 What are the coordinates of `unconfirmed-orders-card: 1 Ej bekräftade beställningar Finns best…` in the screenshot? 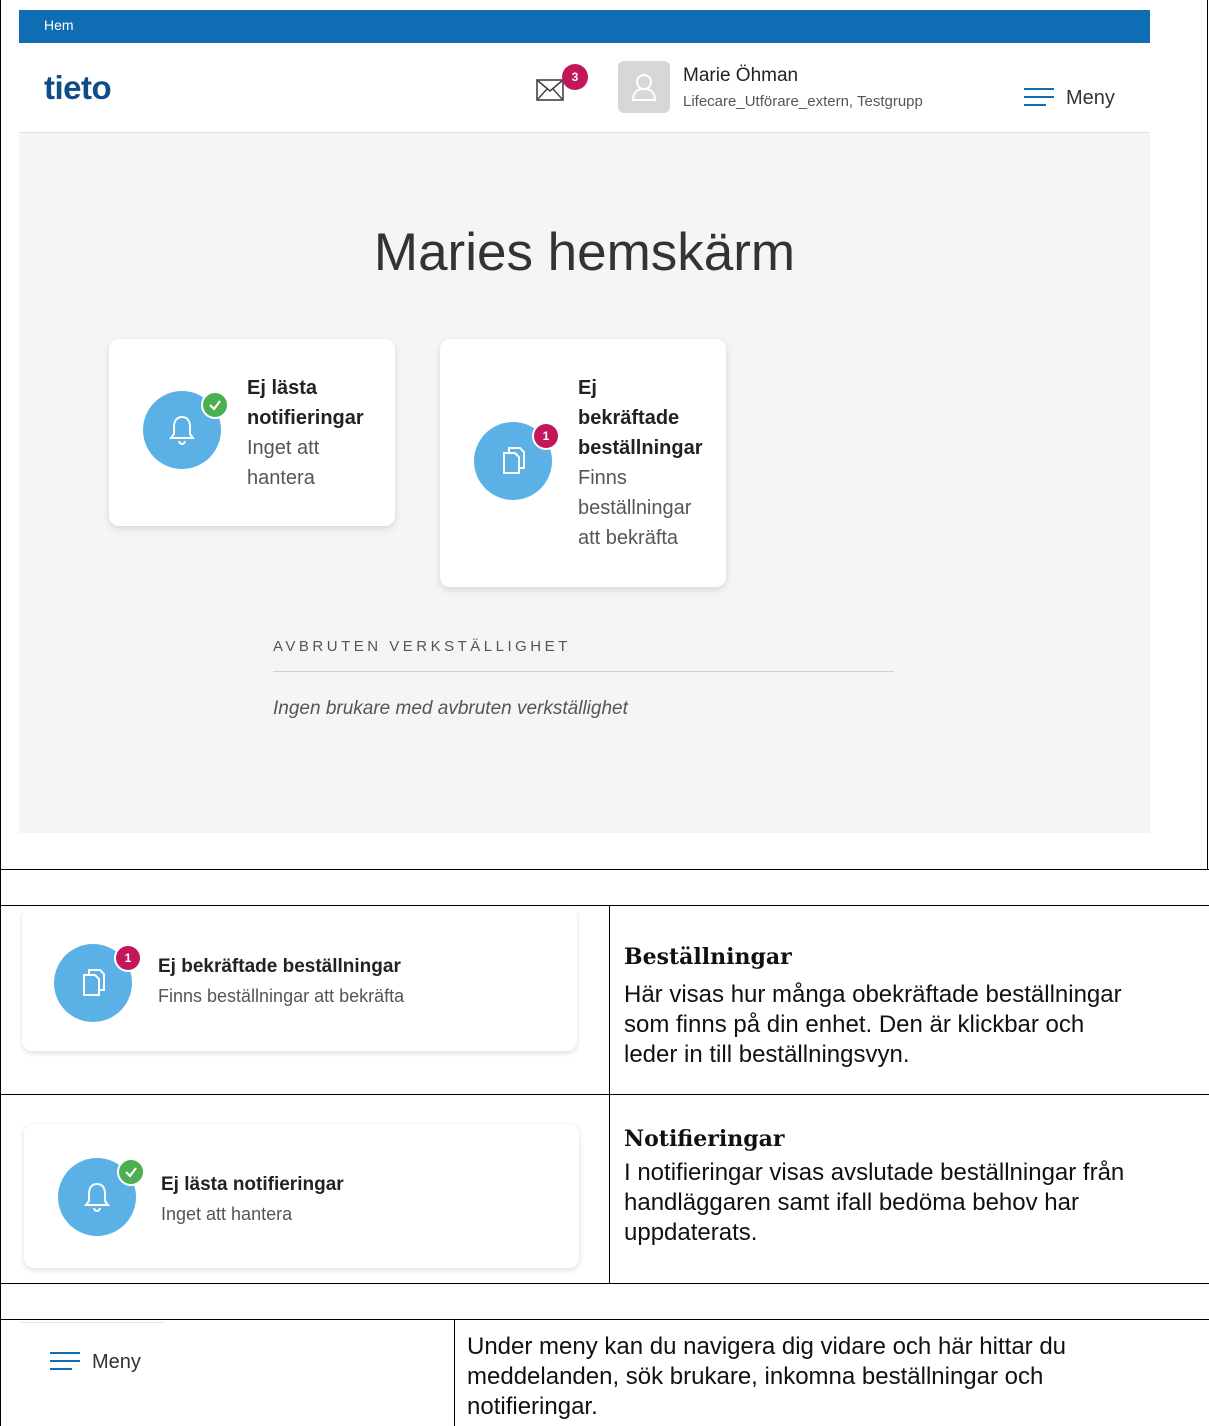 It's located at (583, 463).